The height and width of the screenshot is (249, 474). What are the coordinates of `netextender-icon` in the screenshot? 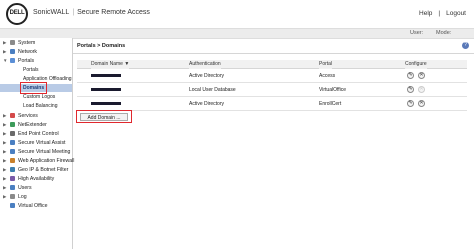 It's located at (12, 124).